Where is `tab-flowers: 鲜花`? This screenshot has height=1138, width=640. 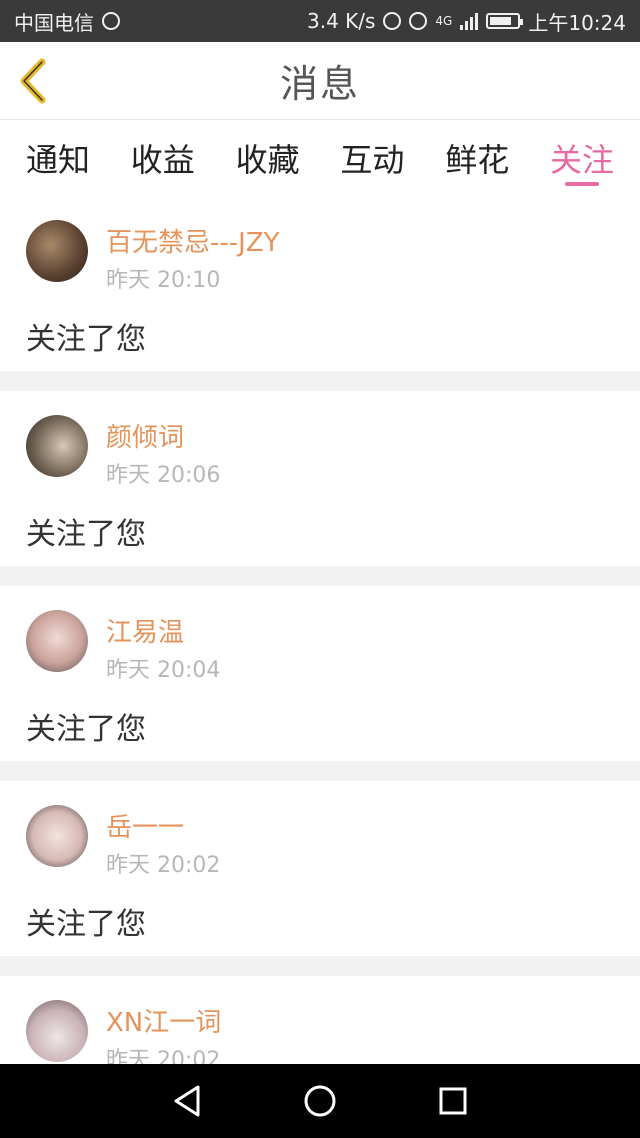
tab-flowers: 鲜花 is located at coordinates (477, 158).